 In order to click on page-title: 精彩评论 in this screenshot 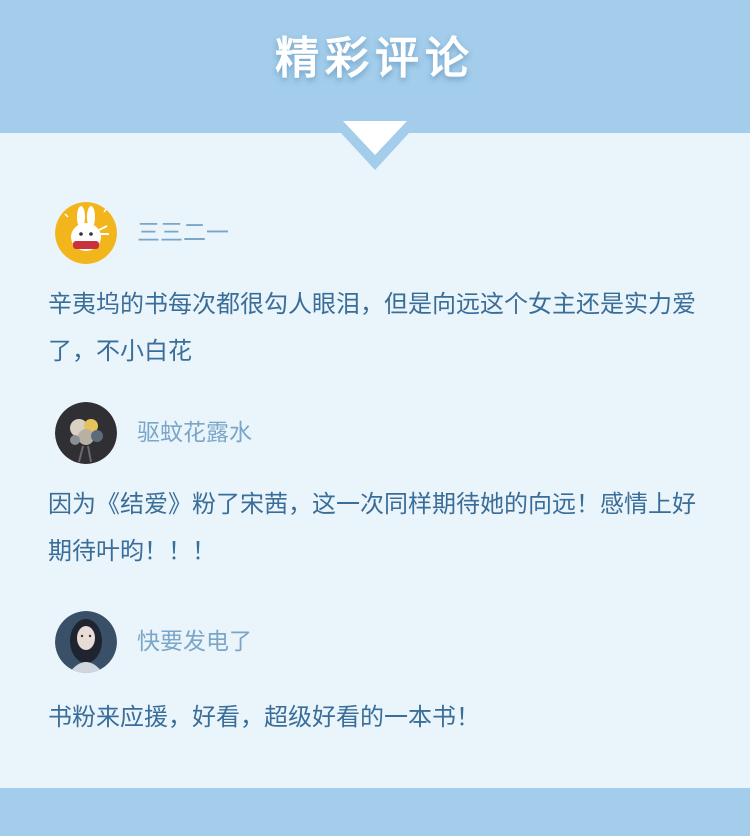, I will do `click(375, 58)`.